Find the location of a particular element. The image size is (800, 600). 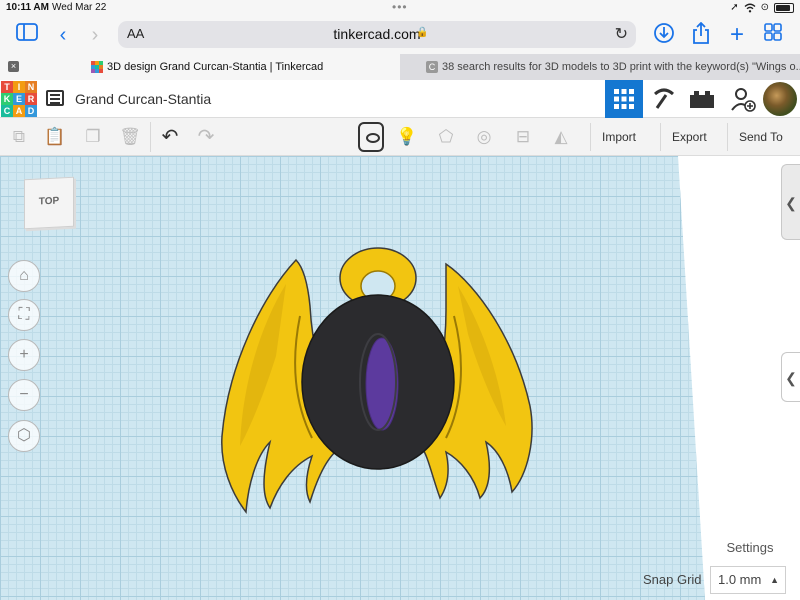

ios-status-bar: 10:11 AM Wed Mar 22 ••• ➚ ⊙ is located at coordinates (400, 8).